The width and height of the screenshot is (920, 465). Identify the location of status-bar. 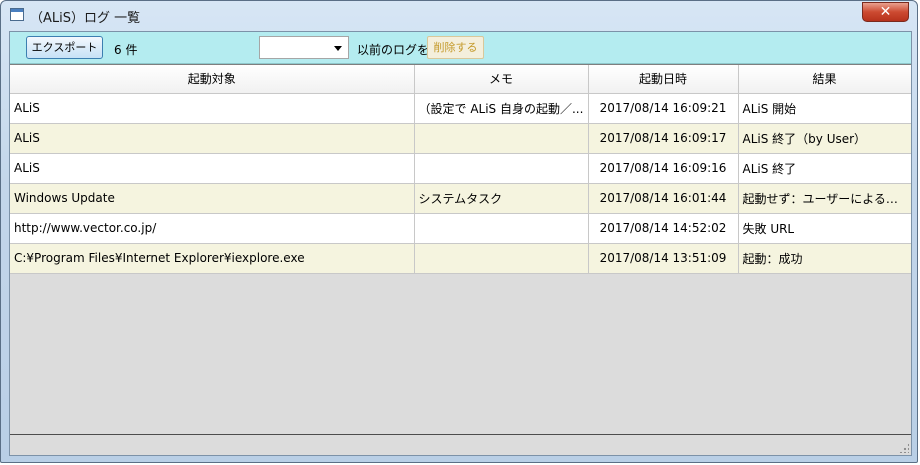
(460, 445).